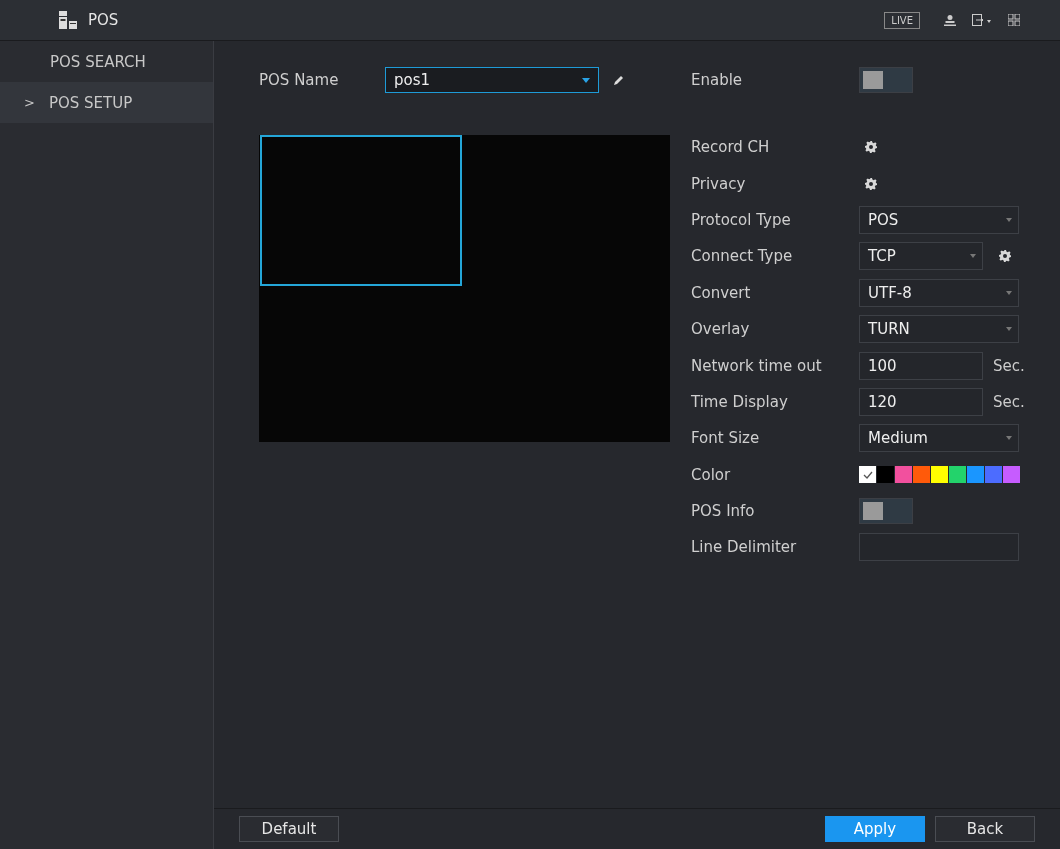 This screenshot has height=849, width=1060. What do you see at coordinates (921, 256) in the screenshot?
I see `dropdown: TCP` at bounding box center [921, 256].